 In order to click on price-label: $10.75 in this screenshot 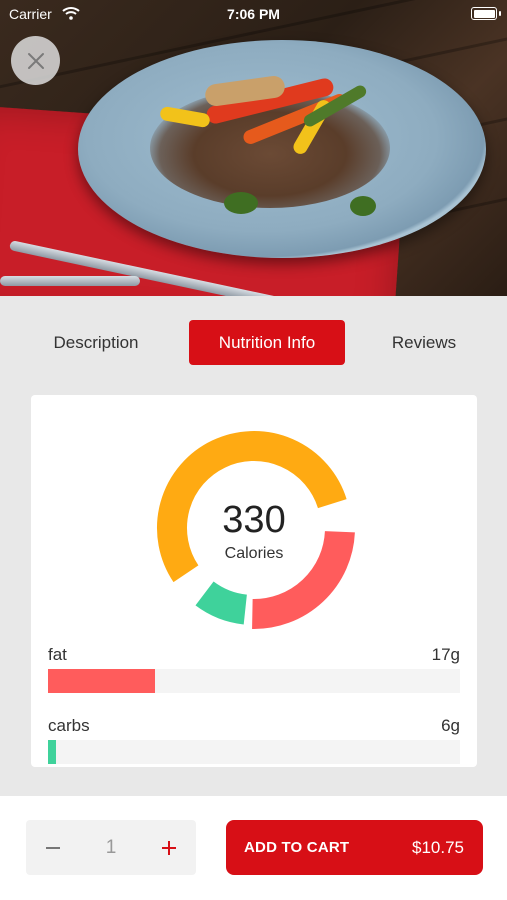, I will do `click(438, 847)`.